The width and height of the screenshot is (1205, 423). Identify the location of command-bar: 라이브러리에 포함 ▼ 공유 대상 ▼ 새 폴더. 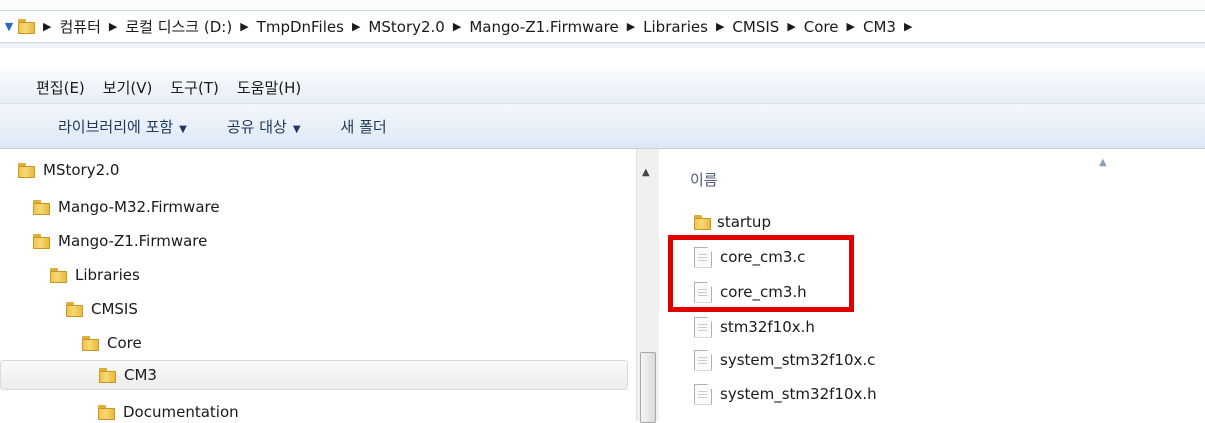
(602, 126).